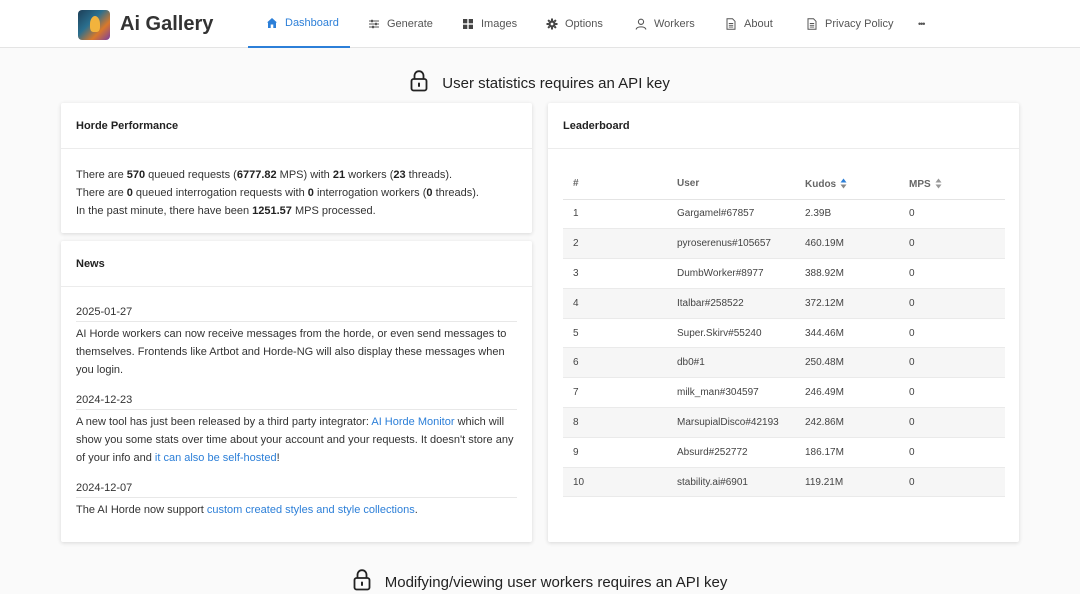 The image size is (1080, 594). Describe the element at coordinates (296, 126) in the screenshot. I see `horde-performance-title: Horde Performance` at that location.